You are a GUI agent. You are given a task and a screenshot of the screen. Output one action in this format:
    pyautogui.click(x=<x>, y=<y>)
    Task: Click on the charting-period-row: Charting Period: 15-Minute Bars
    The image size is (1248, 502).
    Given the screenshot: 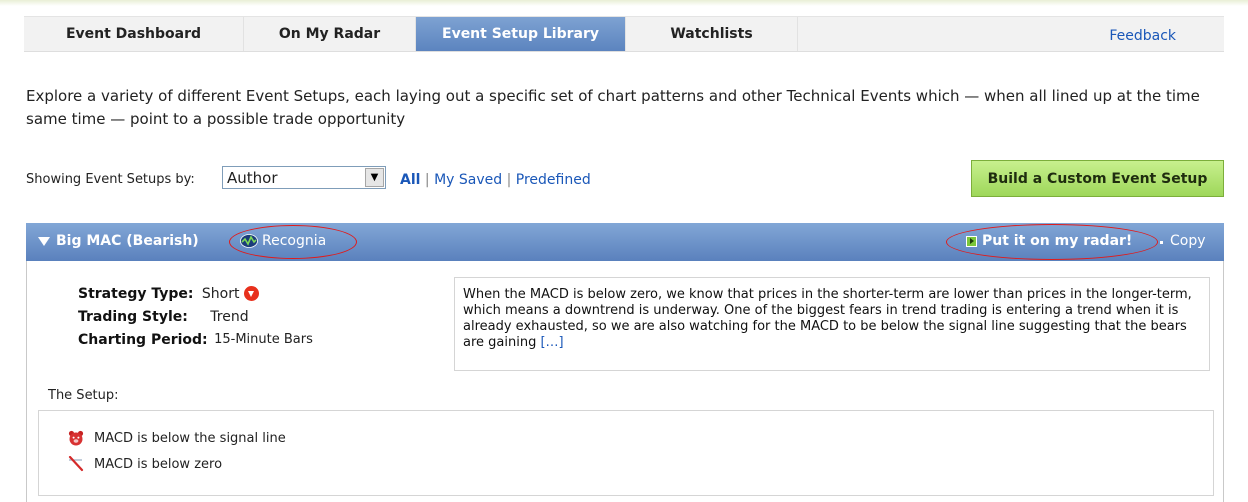 What is the action you would take?
    pyautogui.click(x=195, y=339)
    